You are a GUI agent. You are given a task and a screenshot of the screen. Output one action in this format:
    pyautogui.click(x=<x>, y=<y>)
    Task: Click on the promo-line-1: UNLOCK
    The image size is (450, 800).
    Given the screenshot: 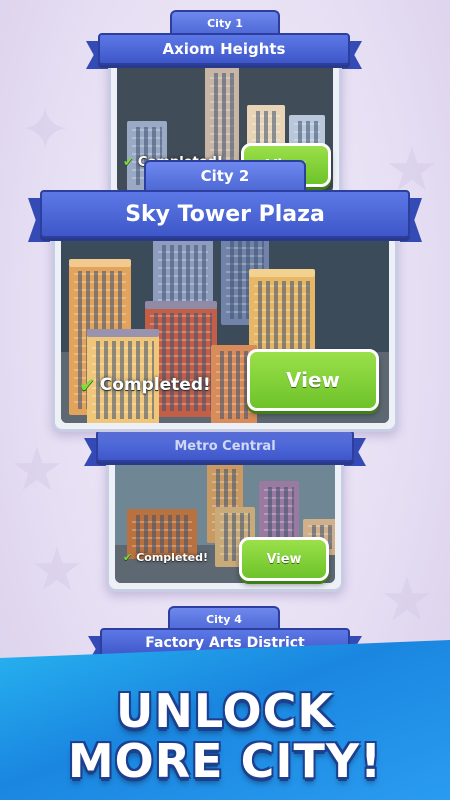 What is the action you would take?
    pyautogui.click(x=225, y=711)
    